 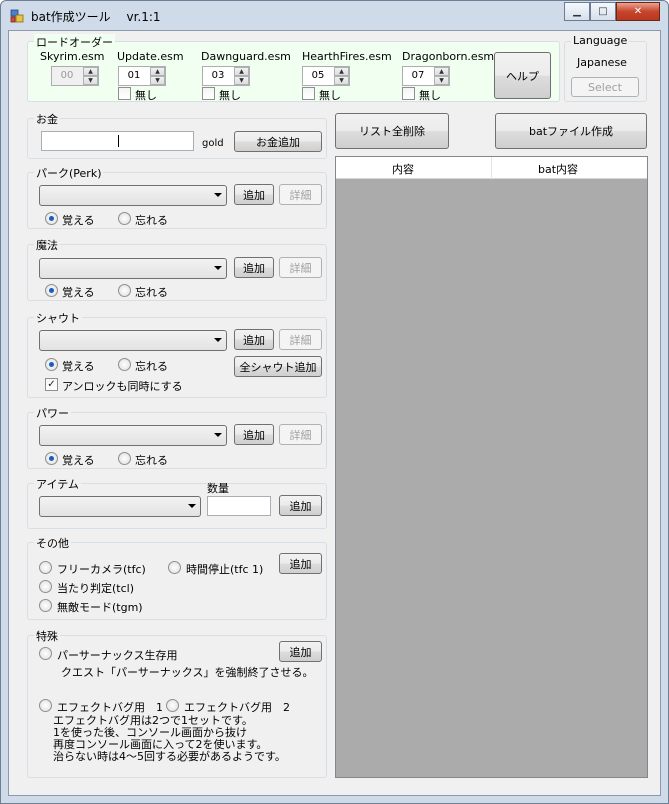 I want to click on item-add-button: 追加, so click(x=300, y=505).